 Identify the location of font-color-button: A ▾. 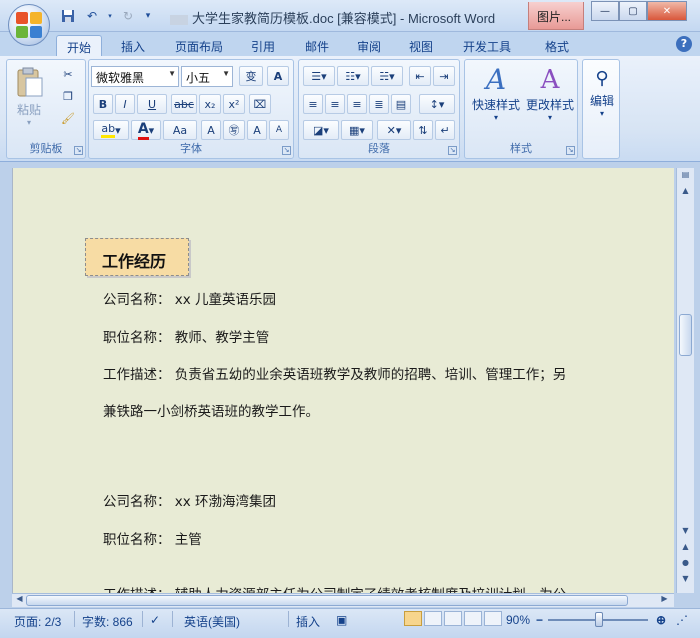
(146, 130).